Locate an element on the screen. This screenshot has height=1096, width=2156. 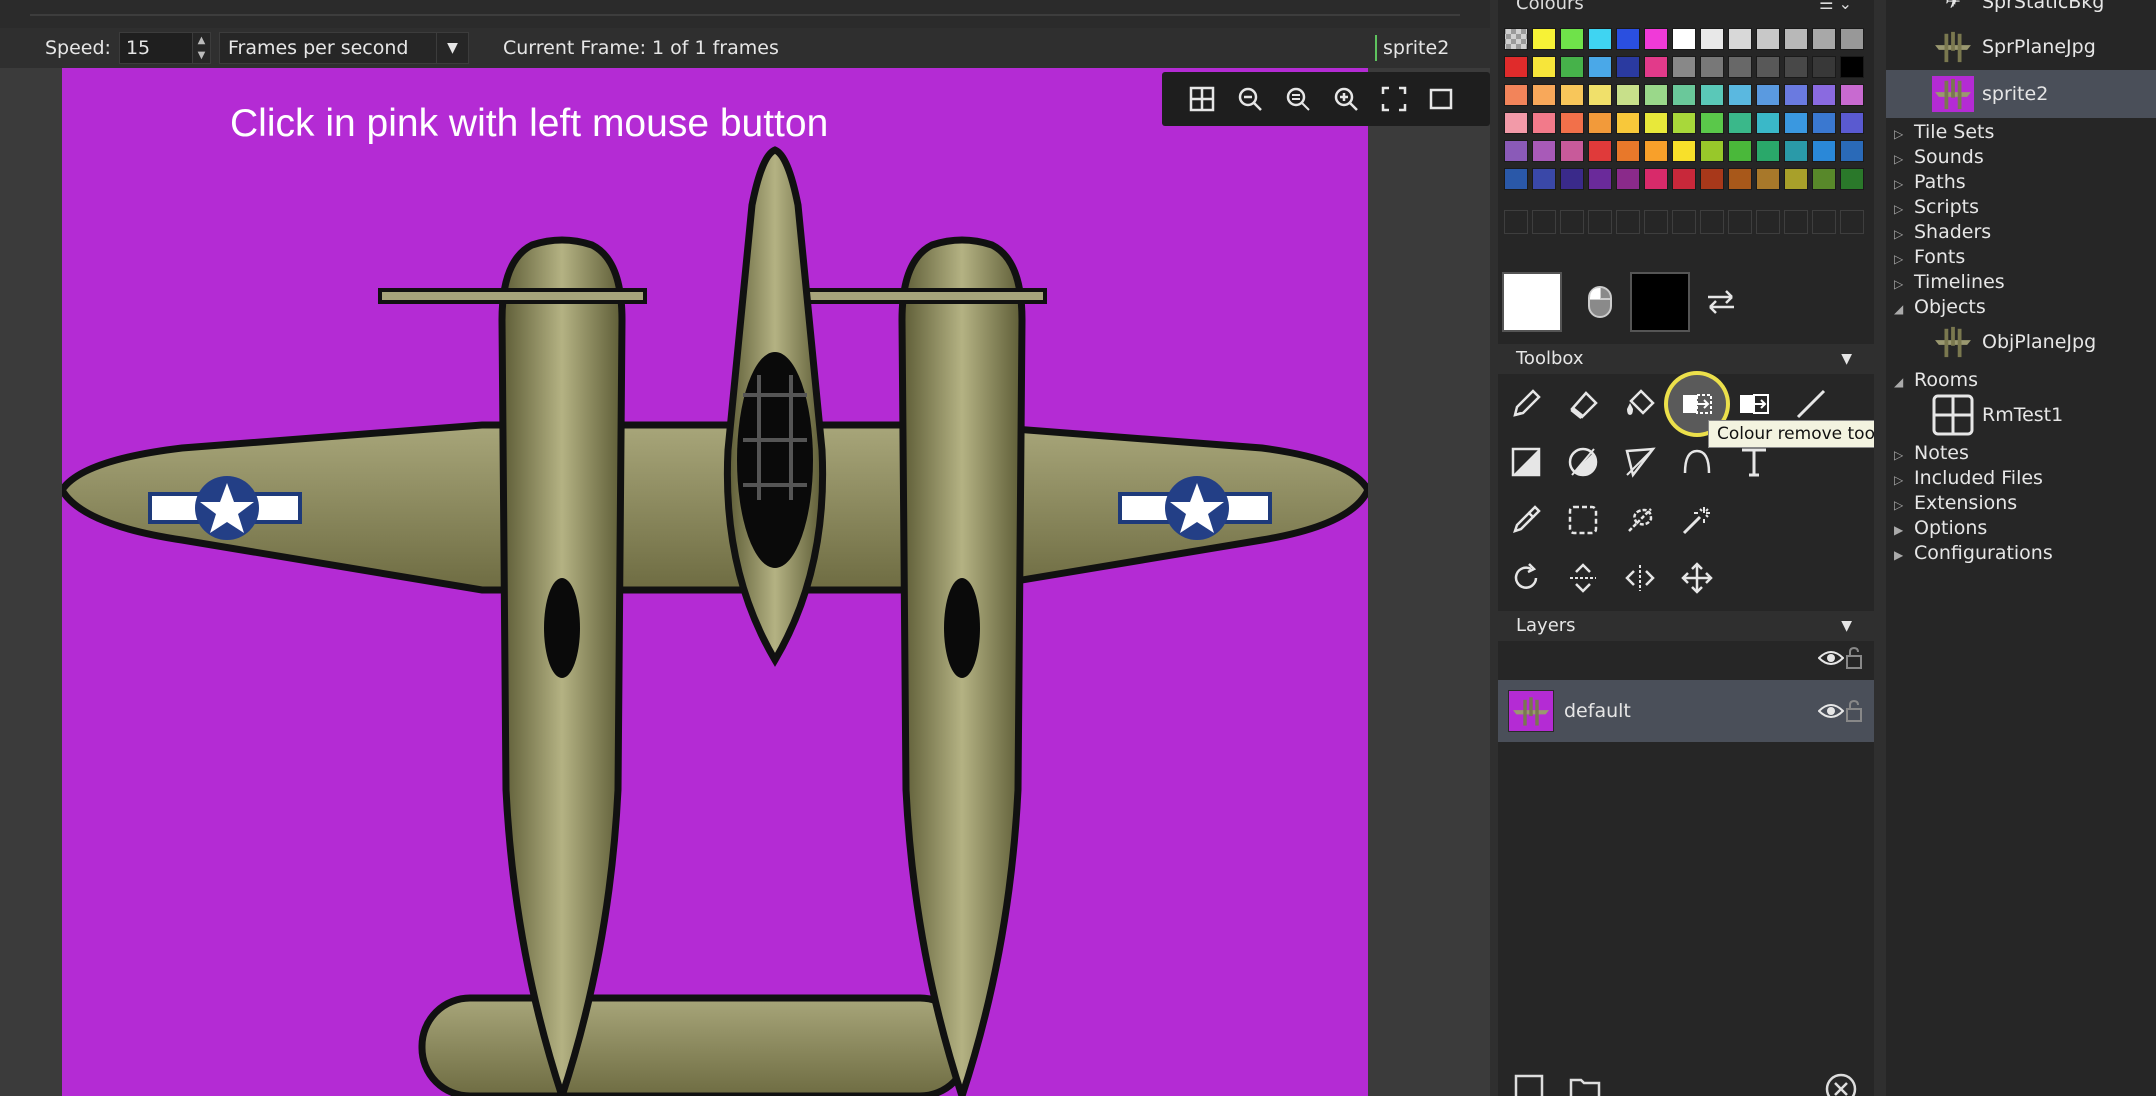
delete-layer-icon is located at coordinates (1841, 1084).